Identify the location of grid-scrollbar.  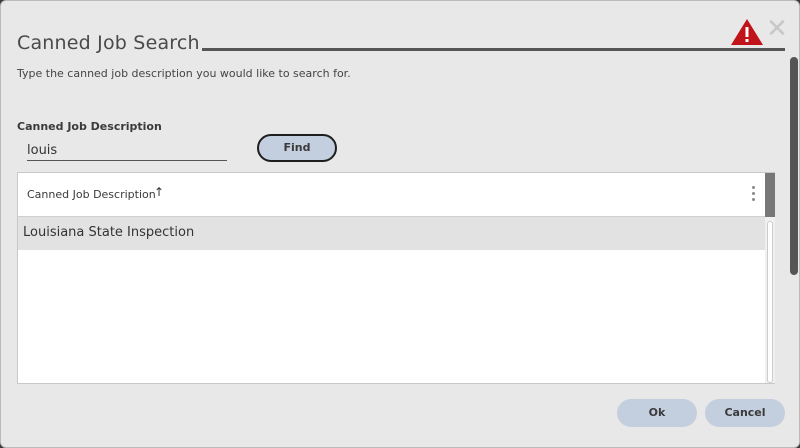
(770, 278).